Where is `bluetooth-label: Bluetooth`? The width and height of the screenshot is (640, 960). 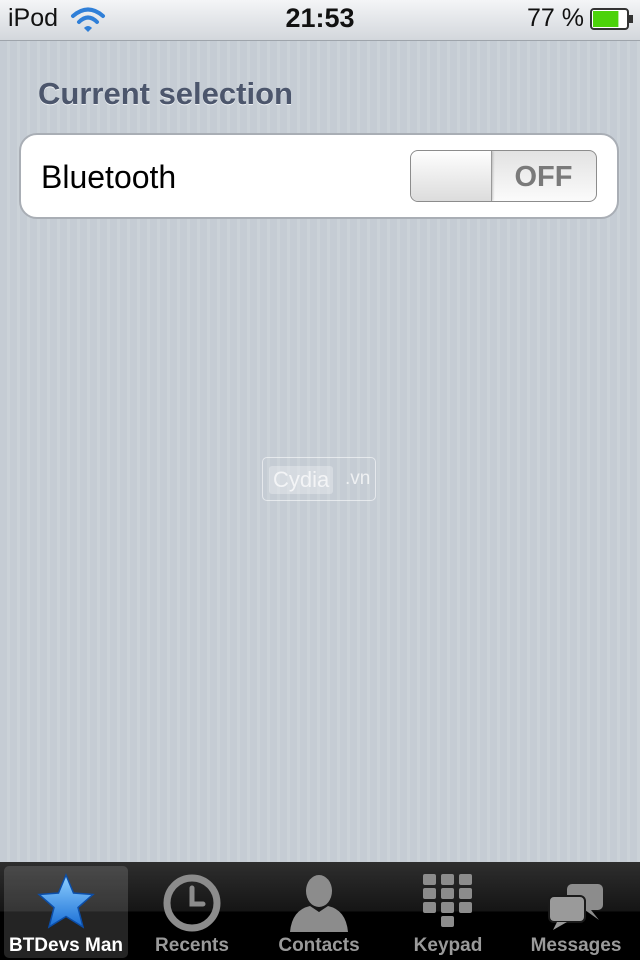
bluetooth-label: Bluetooth is located at coordinates (109, 177).